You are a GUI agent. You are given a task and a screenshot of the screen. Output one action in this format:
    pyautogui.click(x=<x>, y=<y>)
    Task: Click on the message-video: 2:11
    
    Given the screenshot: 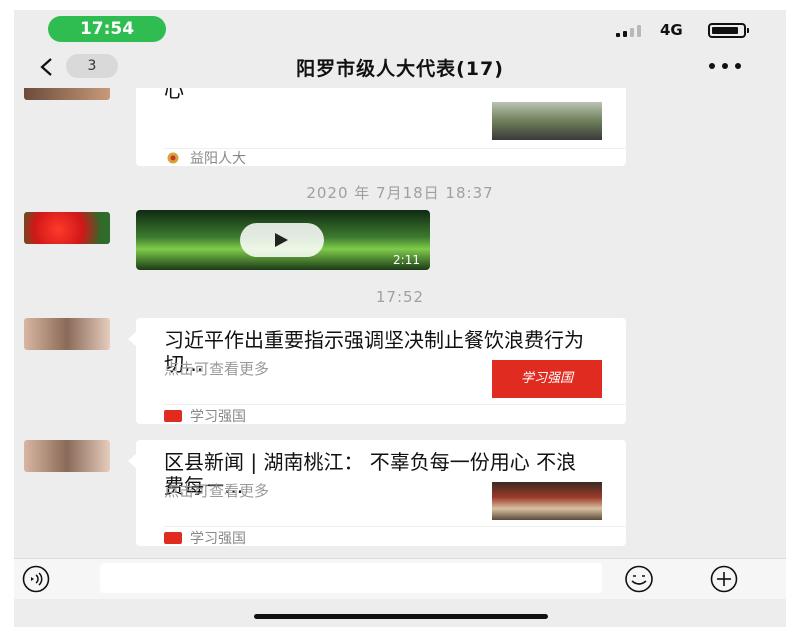 What is the action you would take?
    pyautogui.click(x=283, y=240)
    